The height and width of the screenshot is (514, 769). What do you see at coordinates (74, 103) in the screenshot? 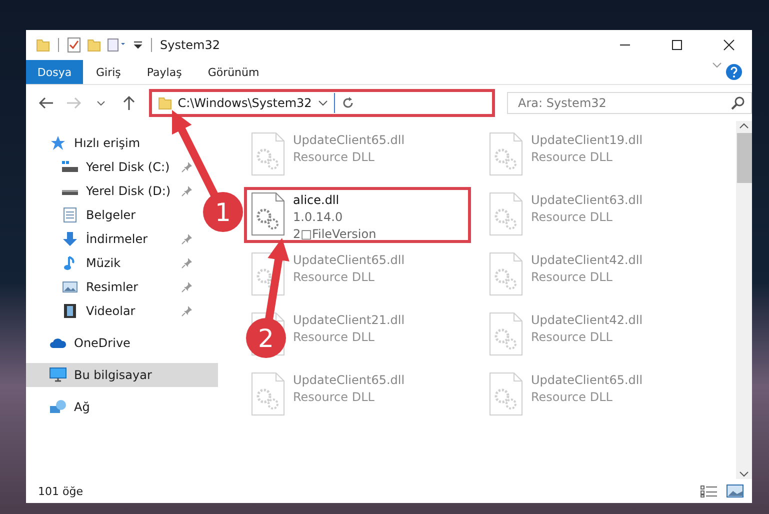
I see `forward-icon` at bounding box center [74, 103].